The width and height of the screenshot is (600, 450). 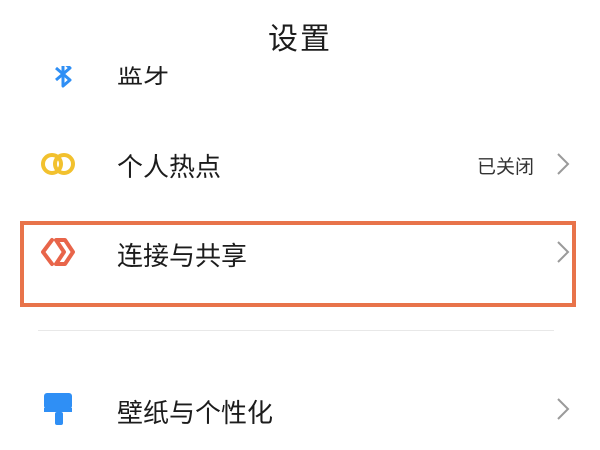 I want to click on settings-item-label: 壁纸与个性化, so click(x=195, y=414).